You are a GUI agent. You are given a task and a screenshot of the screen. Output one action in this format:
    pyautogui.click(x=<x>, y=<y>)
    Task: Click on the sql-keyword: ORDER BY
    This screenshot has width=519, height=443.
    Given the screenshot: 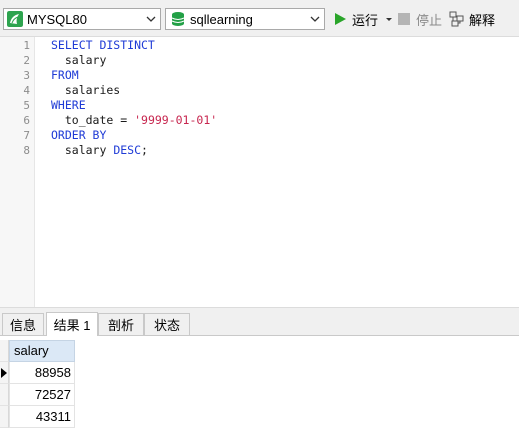 What is the action you would take?
    pyautogui.click(x=79, y=135)
    